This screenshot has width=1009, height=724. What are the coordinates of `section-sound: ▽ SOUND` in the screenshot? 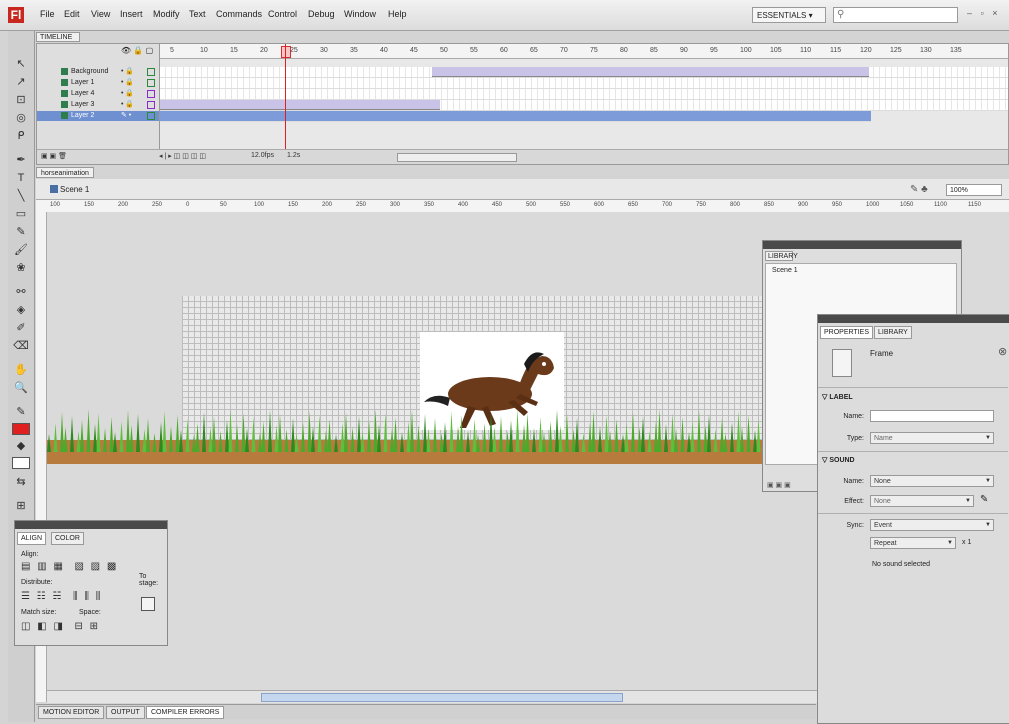 It's located at (838, 460).